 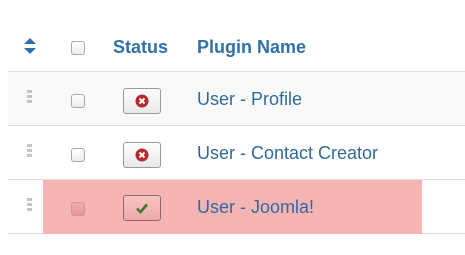 I want to click on plugin-name-link: User - Profile, so click(x=249, y=99).